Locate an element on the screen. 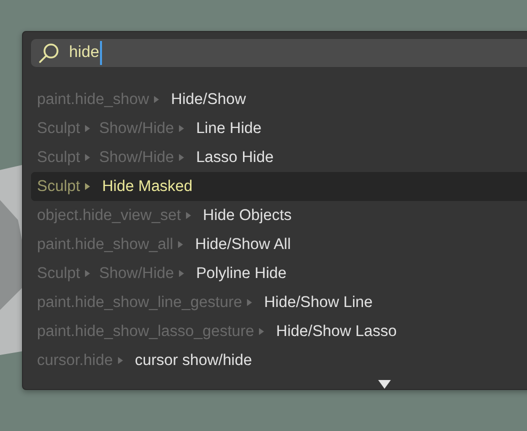 The height and width of the screenshot is (431, 527). result-label: Hide/Show is located at coordinates (208, 99).